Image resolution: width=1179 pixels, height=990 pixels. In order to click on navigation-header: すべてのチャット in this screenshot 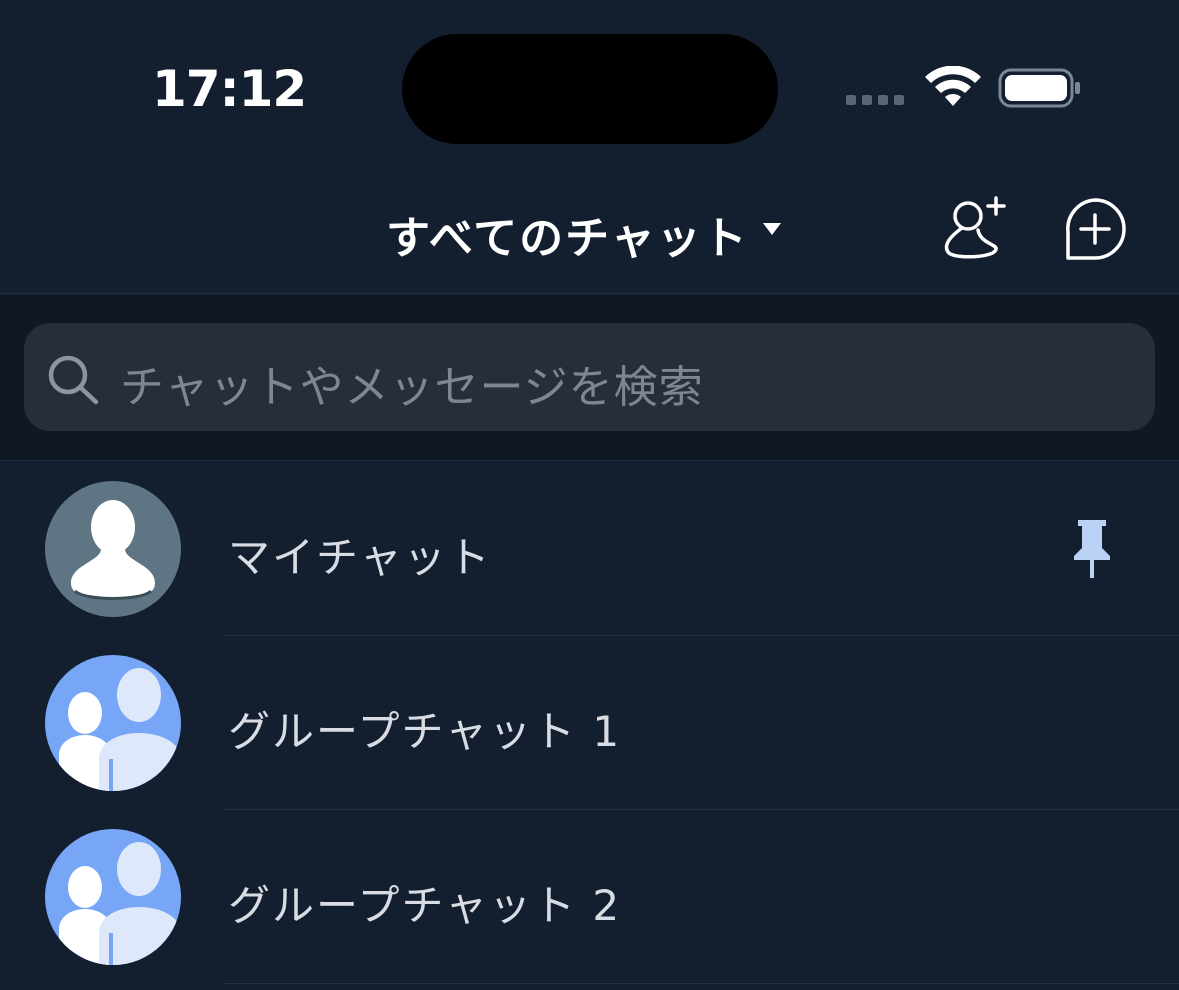, I will do `click(589, 232)`.